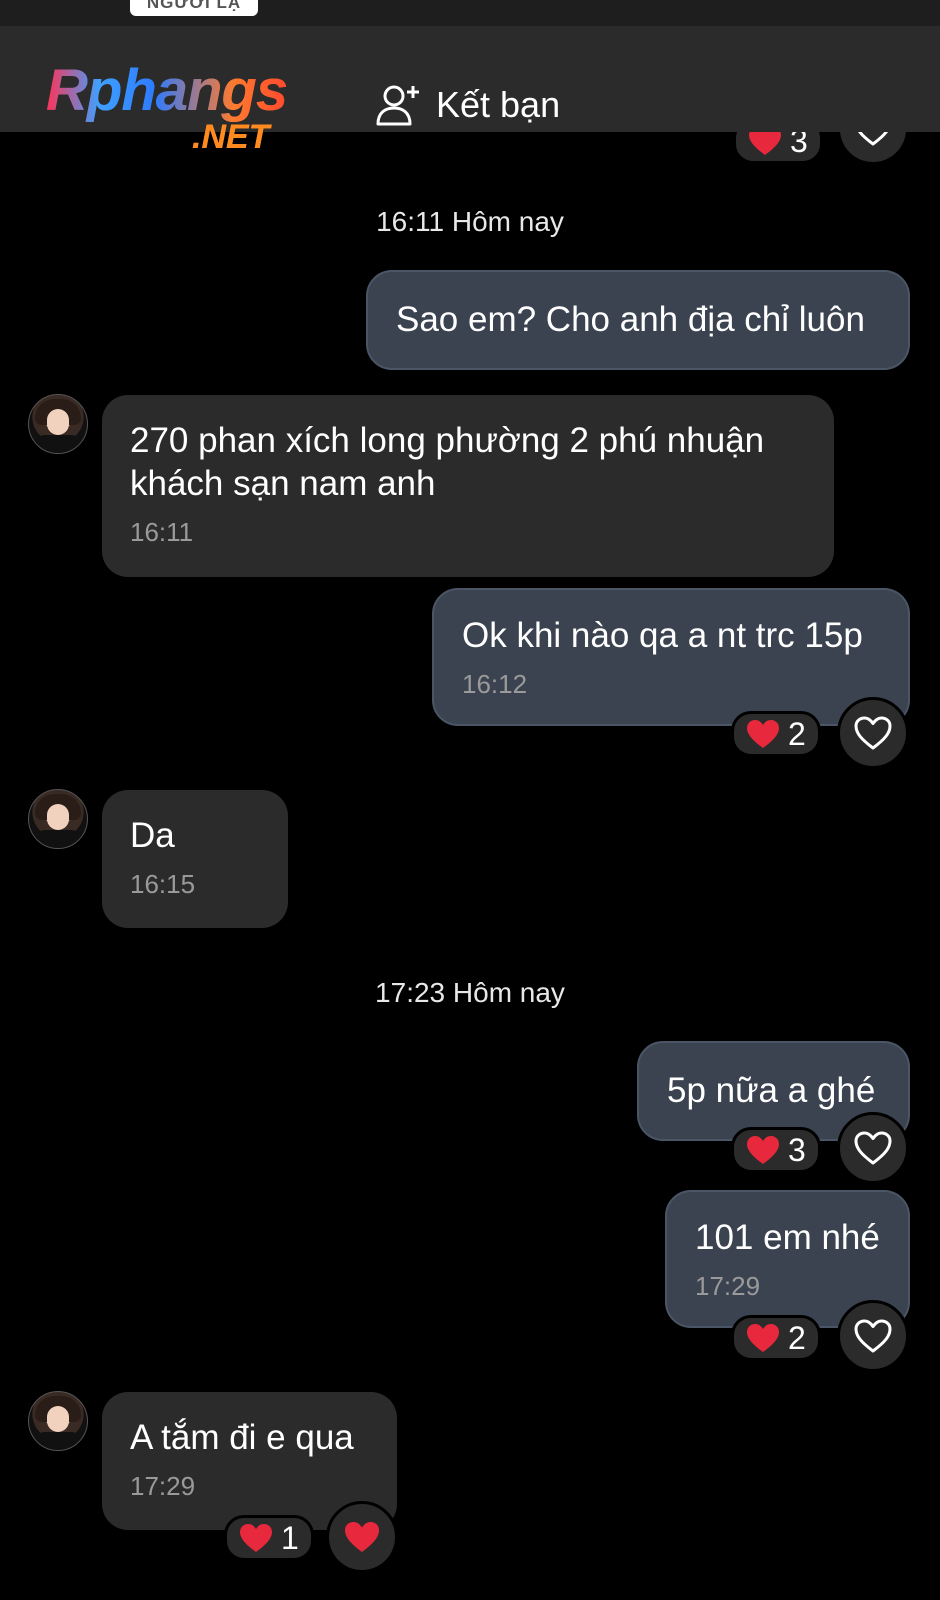  I want to click on message-bubble-incoming: Da 16:15, so click(195, 859).